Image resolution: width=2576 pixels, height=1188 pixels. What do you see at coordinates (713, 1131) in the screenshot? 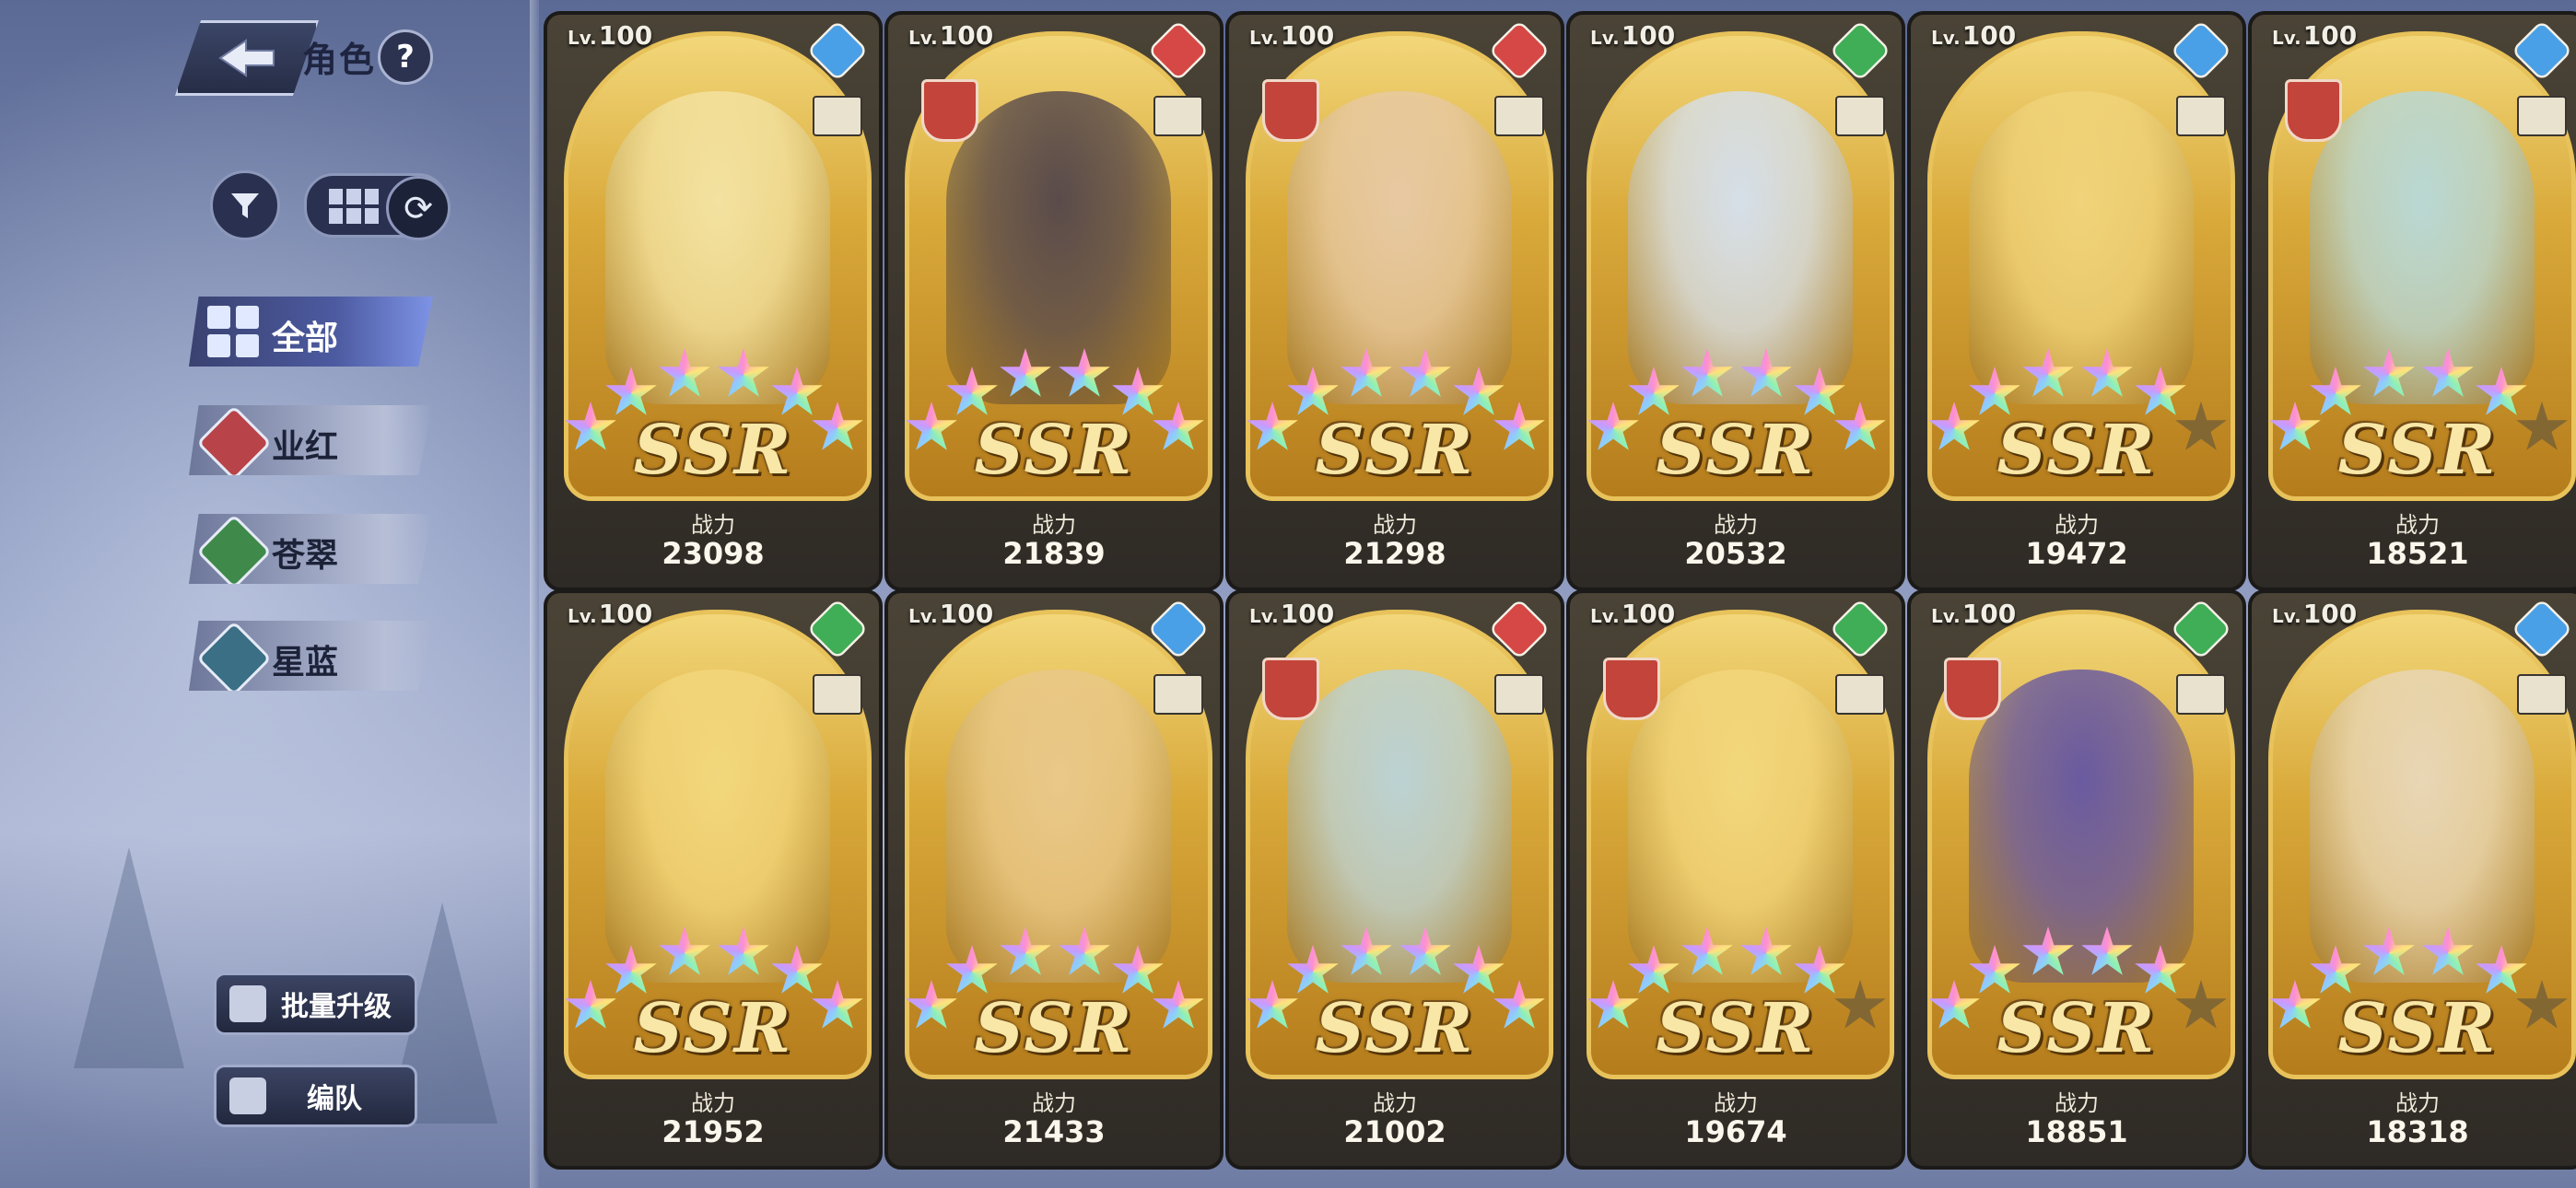
I see `power-value: 21952` at bounding box center [713, 1131].